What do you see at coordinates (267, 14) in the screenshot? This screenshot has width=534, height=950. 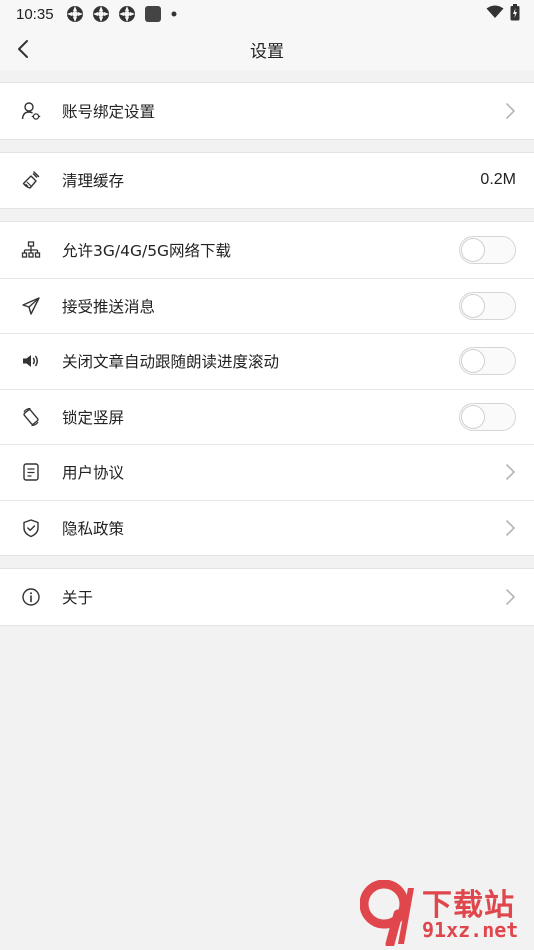 I see `status-bar: 10:35` at bounding box center [267, 14].